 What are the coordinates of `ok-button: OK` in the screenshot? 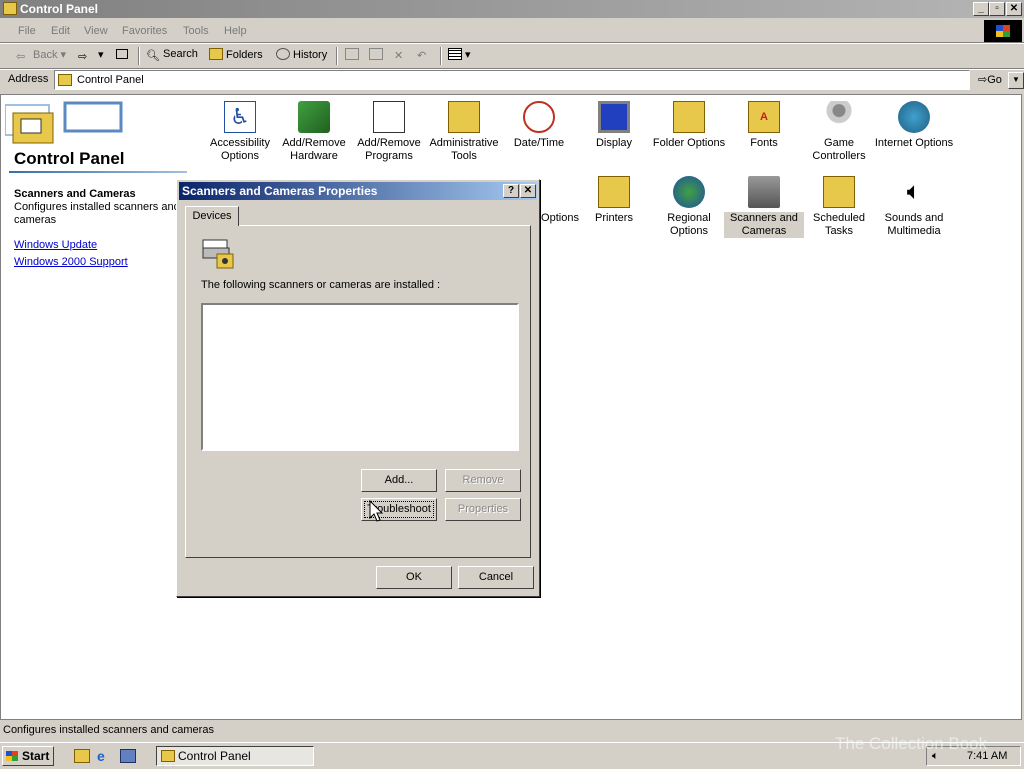 It's located at (414, 577).